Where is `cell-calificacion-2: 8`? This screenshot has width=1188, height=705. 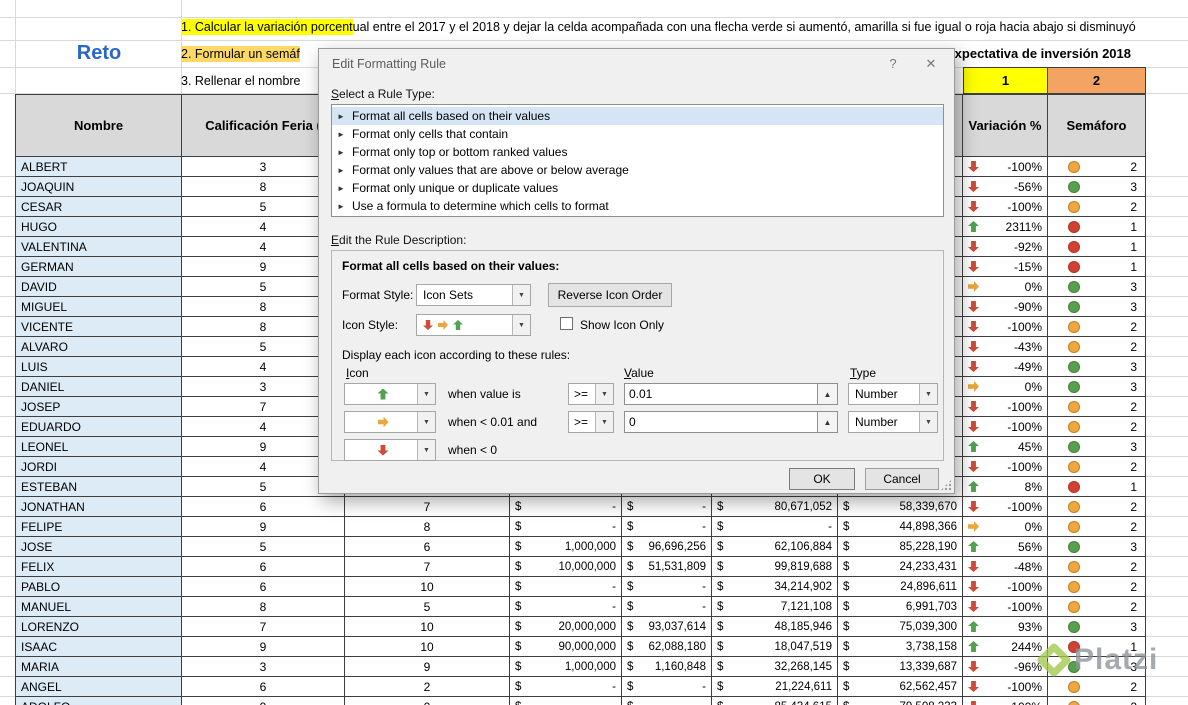
cell-calificacion-2: 8 is located at coordinates (427, 527).